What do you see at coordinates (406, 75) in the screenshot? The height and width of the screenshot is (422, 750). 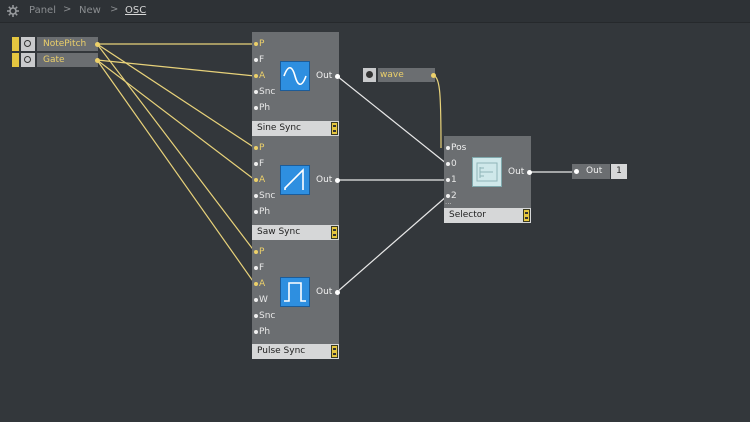 I see `wave-label: wave` at bounding box center [406, 75].